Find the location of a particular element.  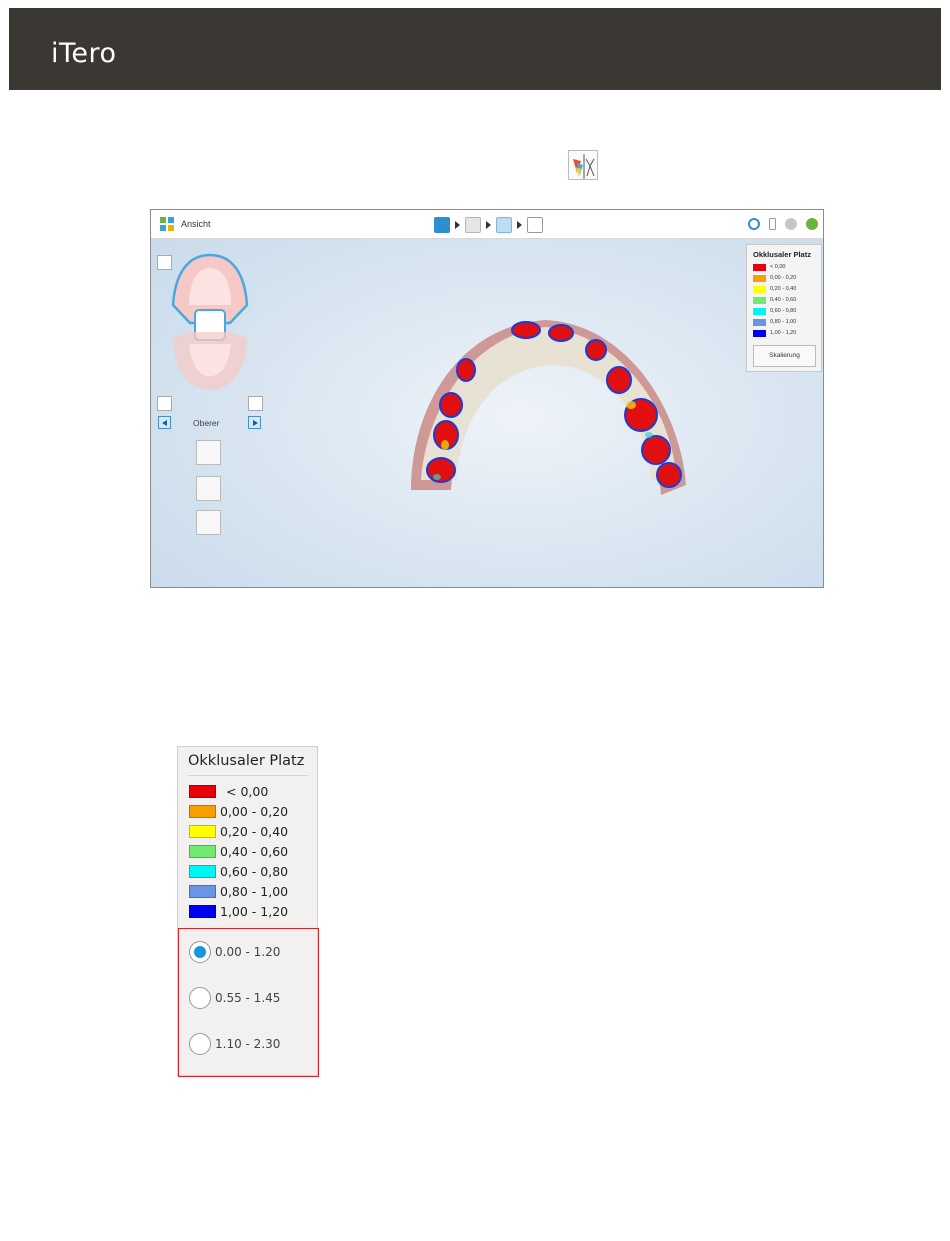

send-mail-icon is located at coordinates (535, 225).